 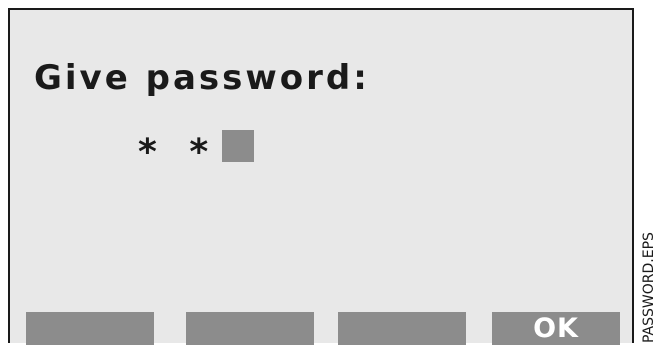 I want to click on password-masked-value: * *, so click(x=178, y=152).